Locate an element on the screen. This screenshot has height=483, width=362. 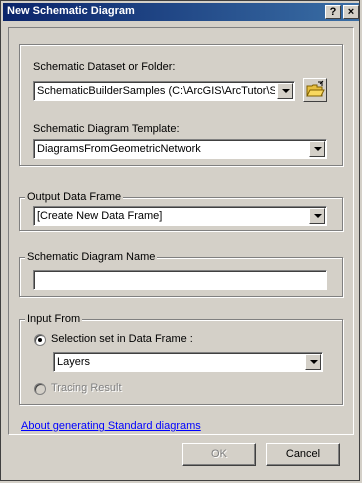
open-folder-icon is located at coordinates (315, 88).